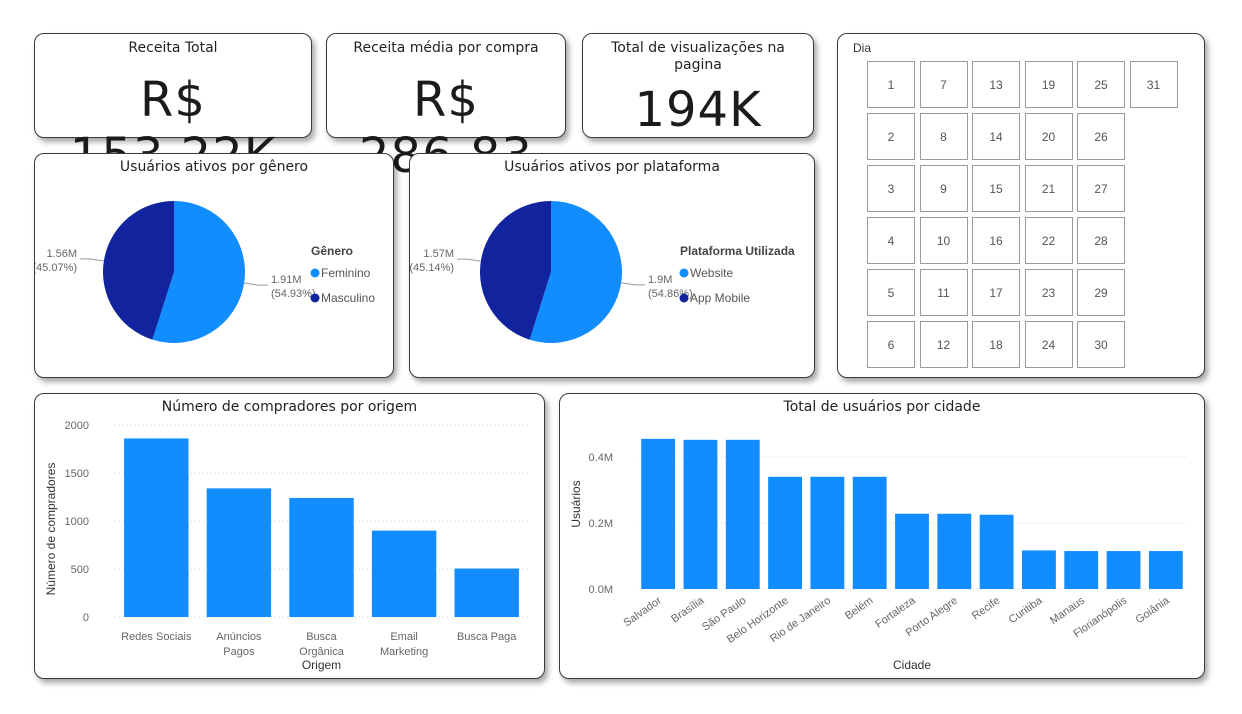  Describe the element at coordinates (1048, 84) in the screenshot. I see `day-option-19: 19` at that location.